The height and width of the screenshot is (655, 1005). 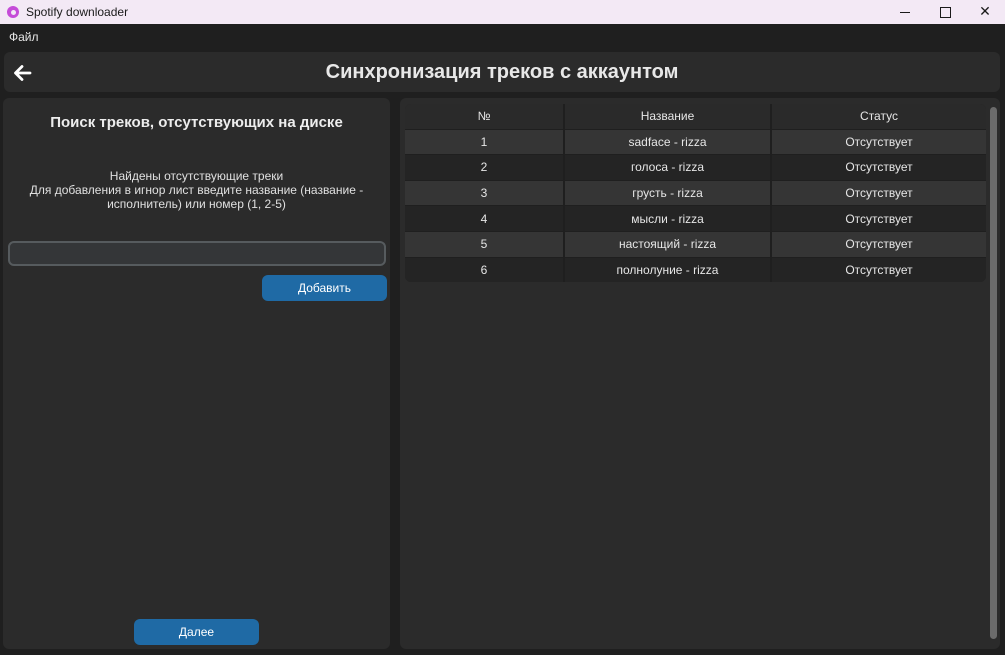 I want to click on title-bar: Spotify downloader ✕, so click(x=502, y=12).